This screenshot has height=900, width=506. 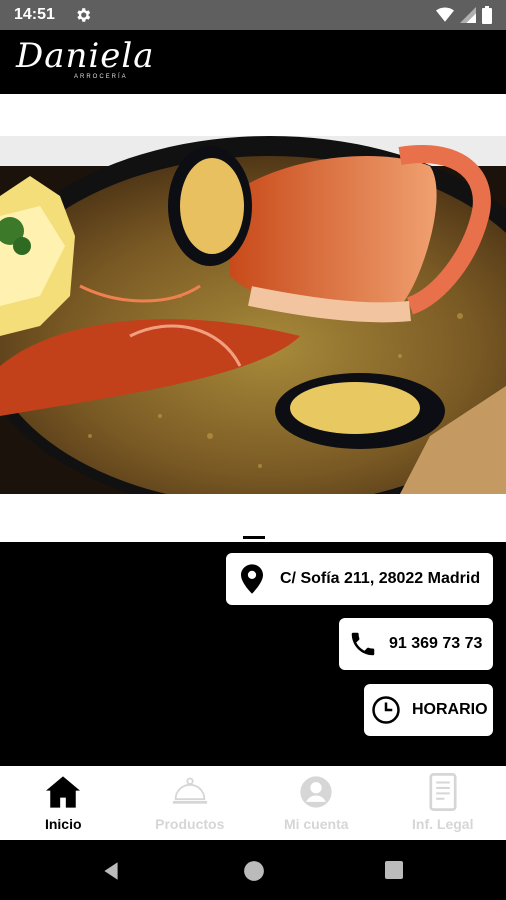 What do you see at coordinates (190, 792) in the screenshot?
I see `cloche-icon` at bounding box center [190, 792].